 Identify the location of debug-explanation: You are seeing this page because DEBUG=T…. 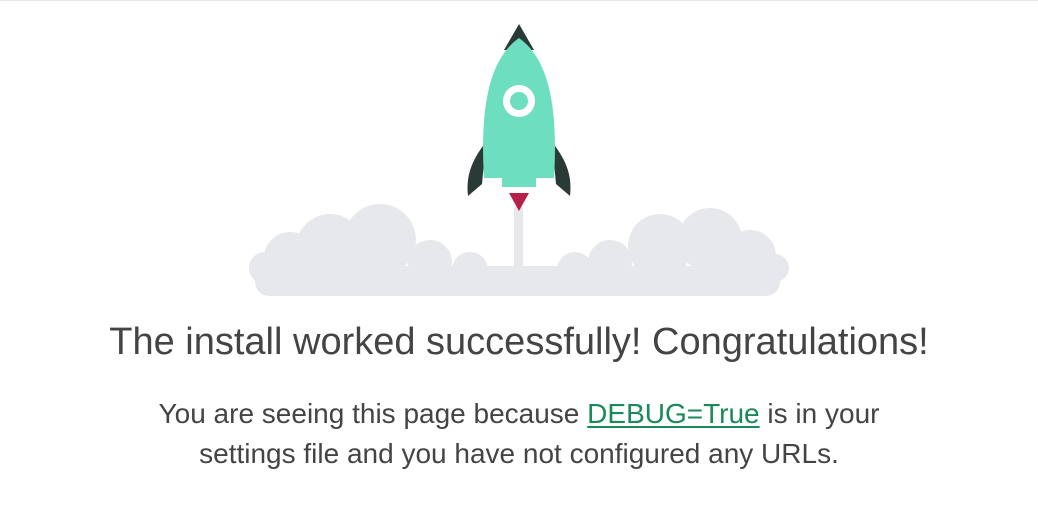
(519, 434).